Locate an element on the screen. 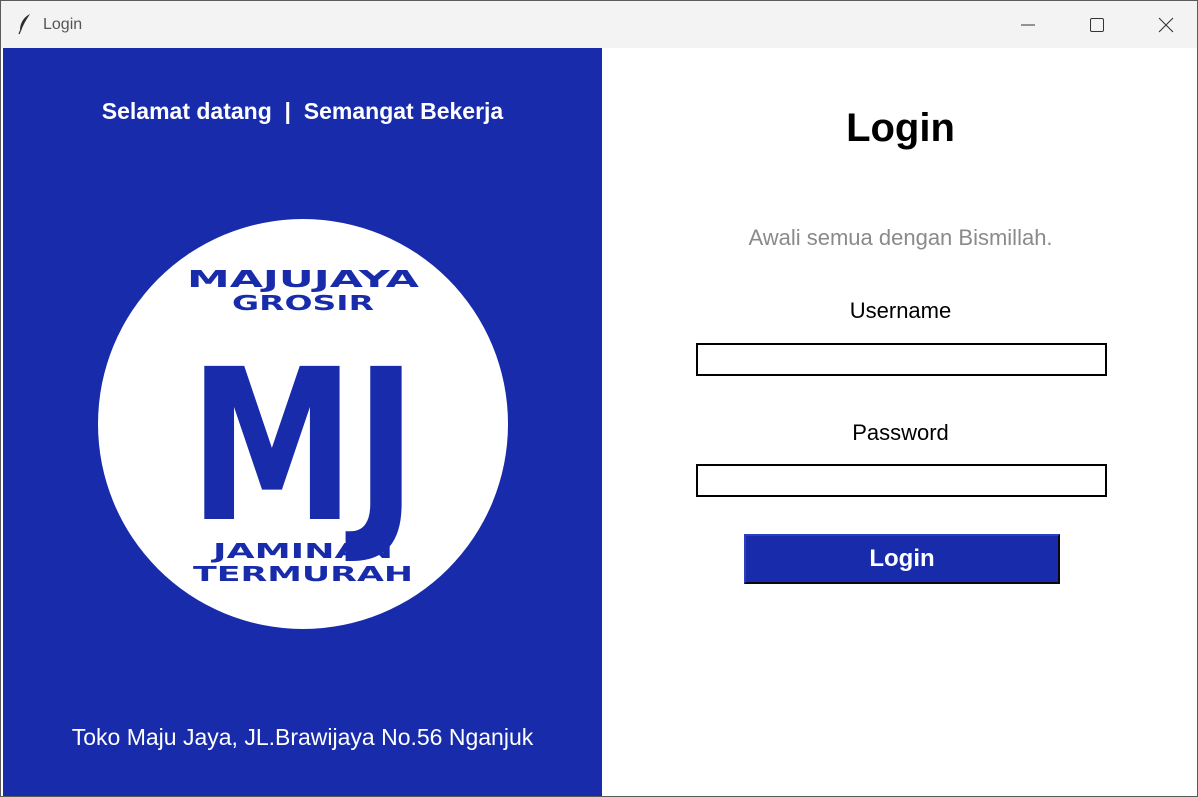 The height and width of the screenshot is (797, 1198). feather-icon is located at coordinates (25, 24).